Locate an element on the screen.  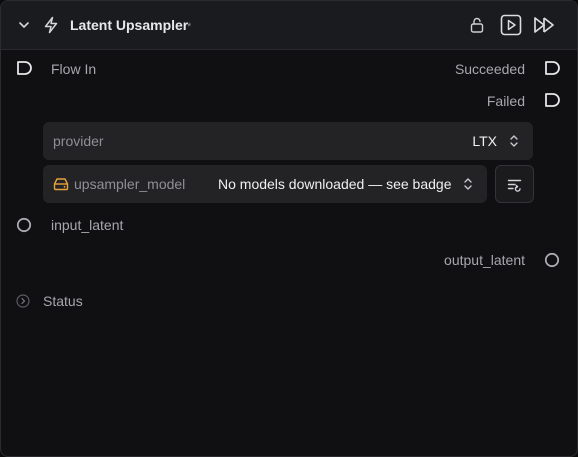
lightning-bolt-icon is located at coordinates (51, 25).